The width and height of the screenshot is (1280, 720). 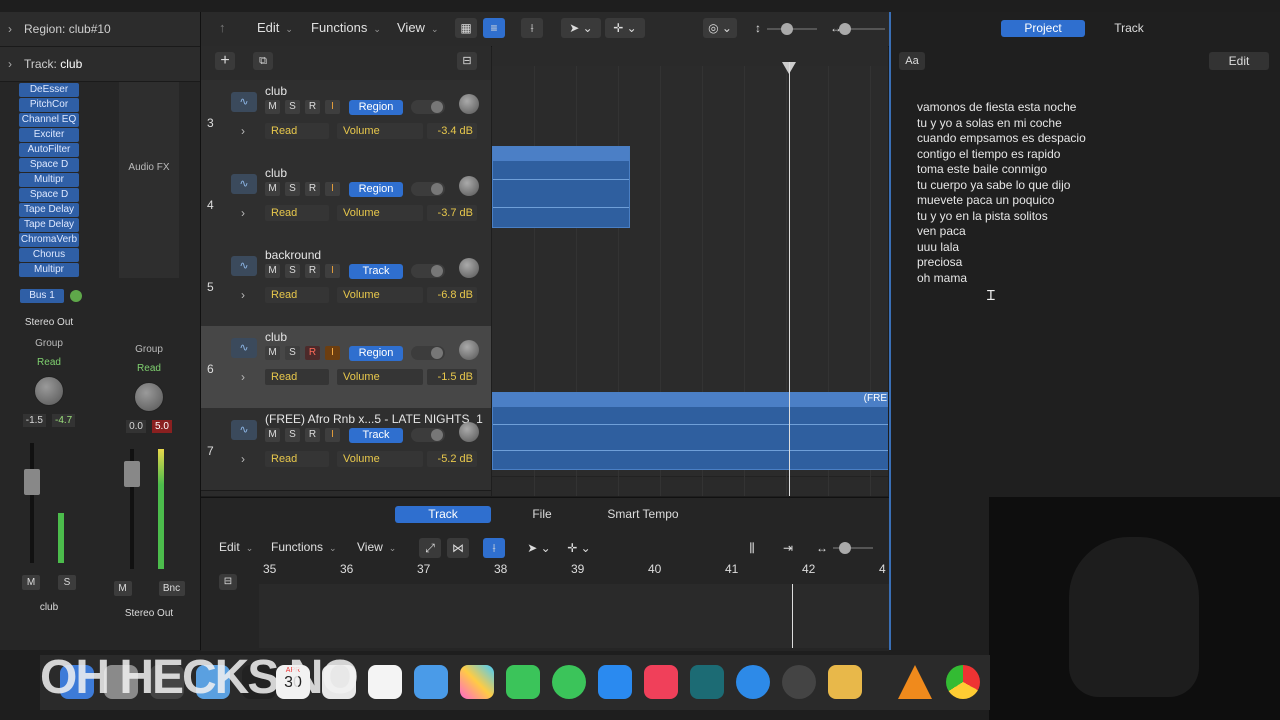 What do you see at coordinates (574, 572) in the screenshot?
I see `editor-ruler: 35 36 37 38 39 40 41 42 4` at bounding box center [574, 572].